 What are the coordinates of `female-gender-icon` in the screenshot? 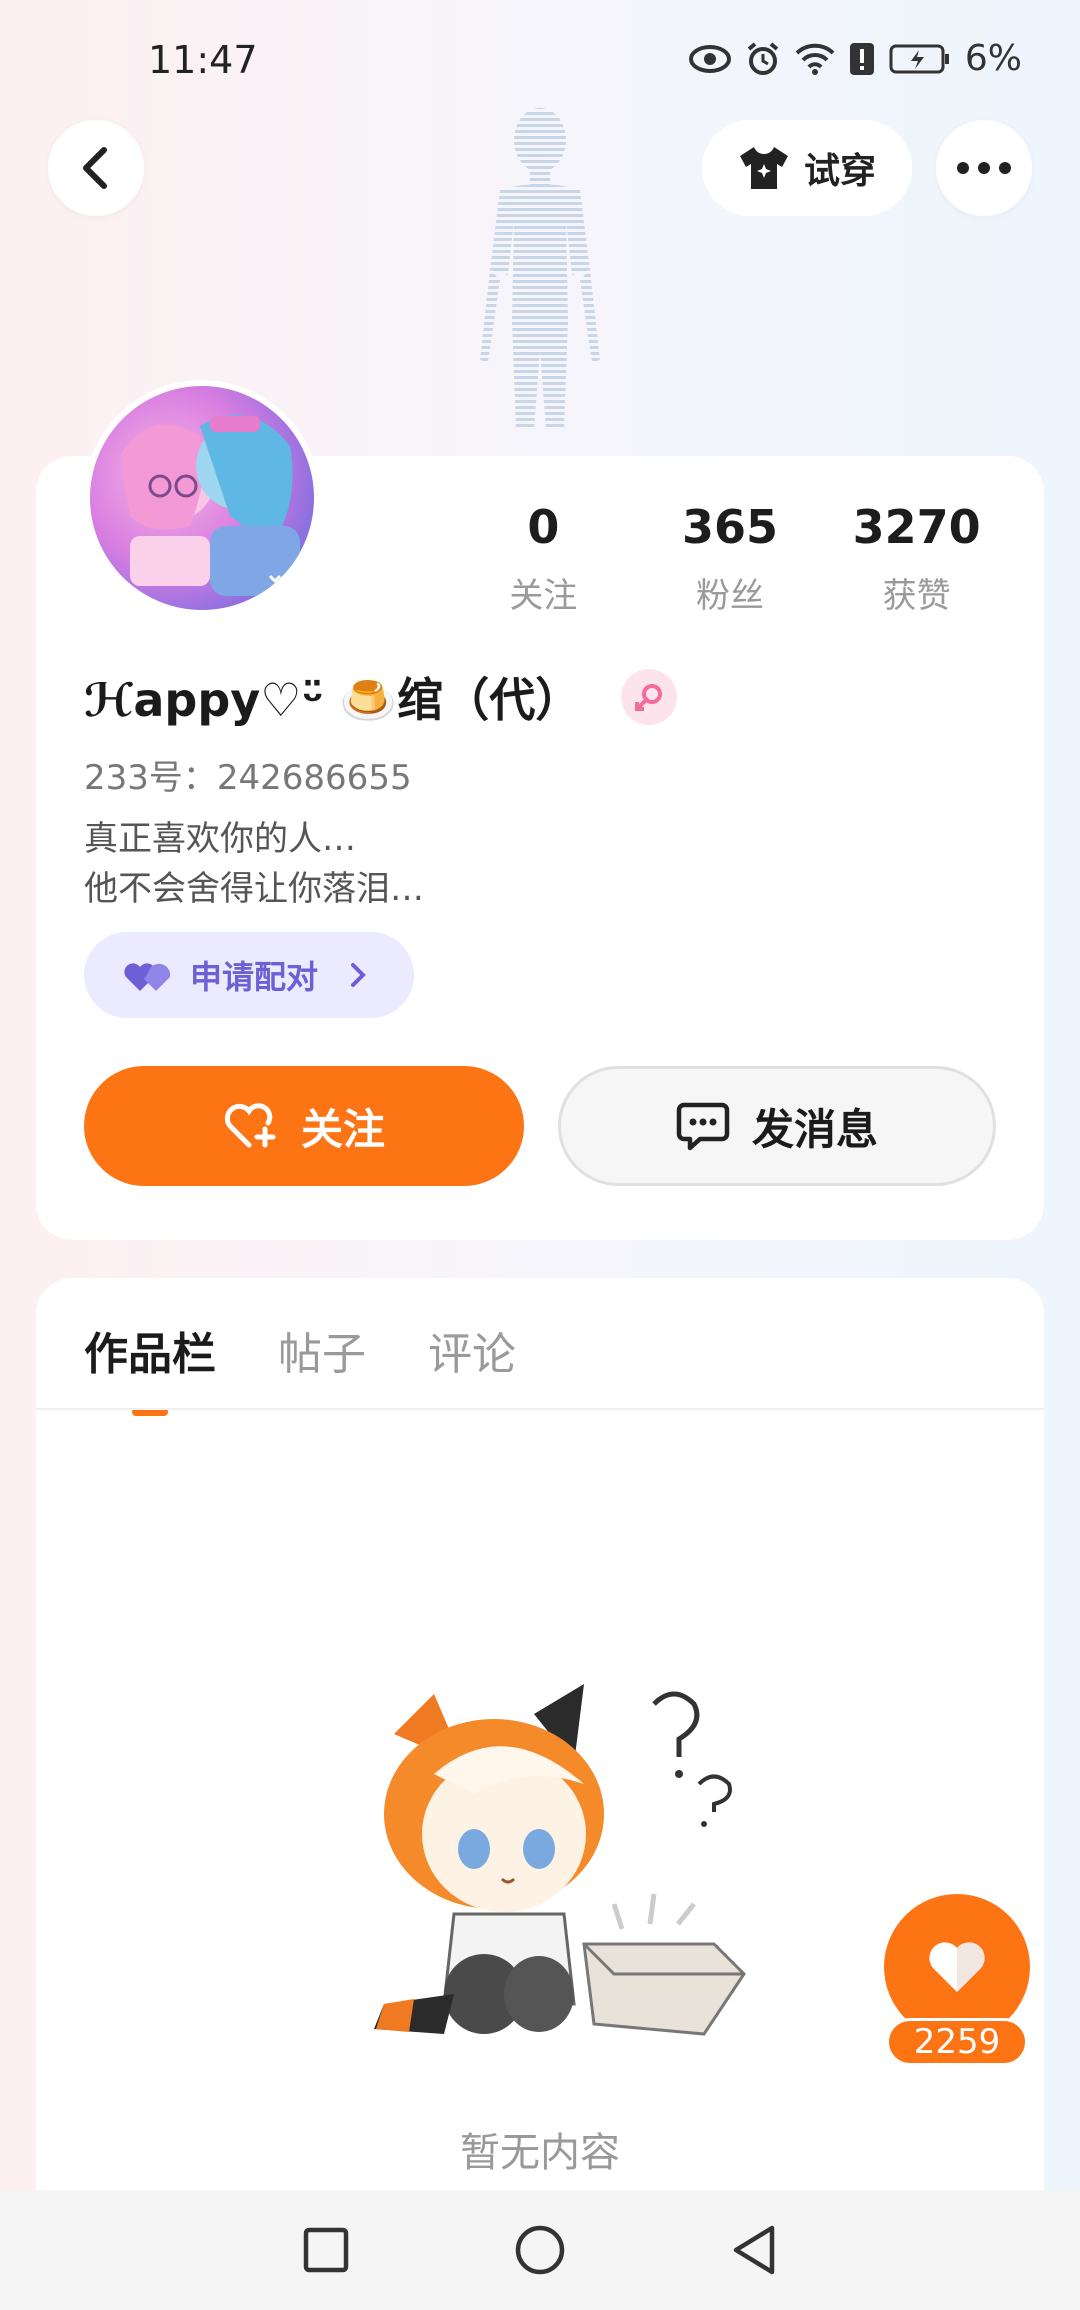 It's located at (649, 697).